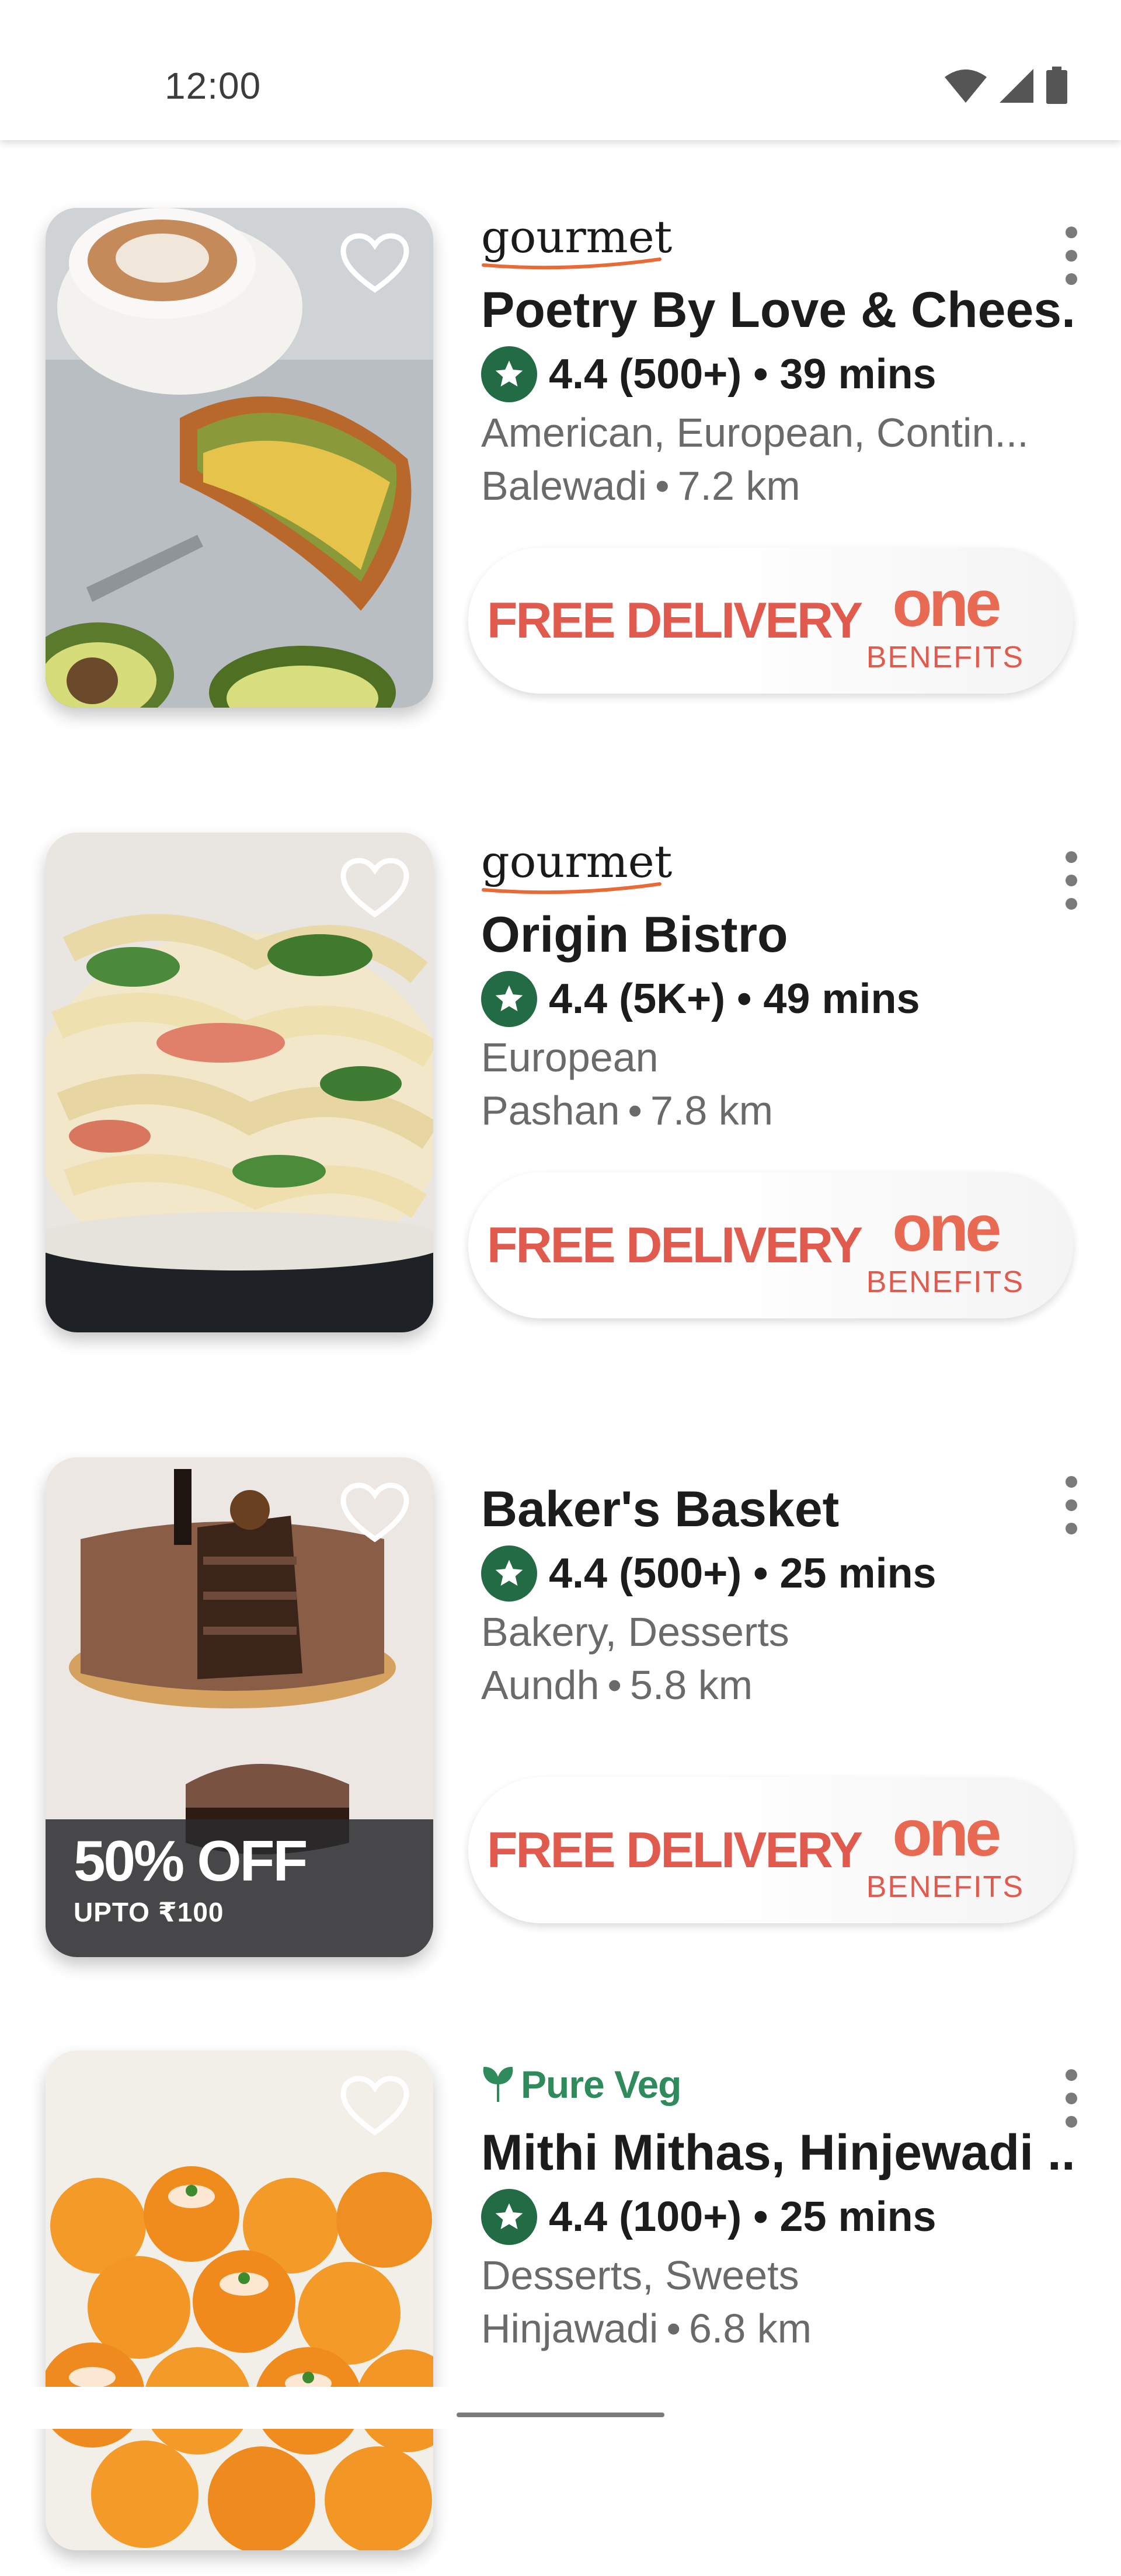 This screenshot has height=2576, width=1121. I want to click on location-row: Balewadi • 7.2 km, so click(779, 486).